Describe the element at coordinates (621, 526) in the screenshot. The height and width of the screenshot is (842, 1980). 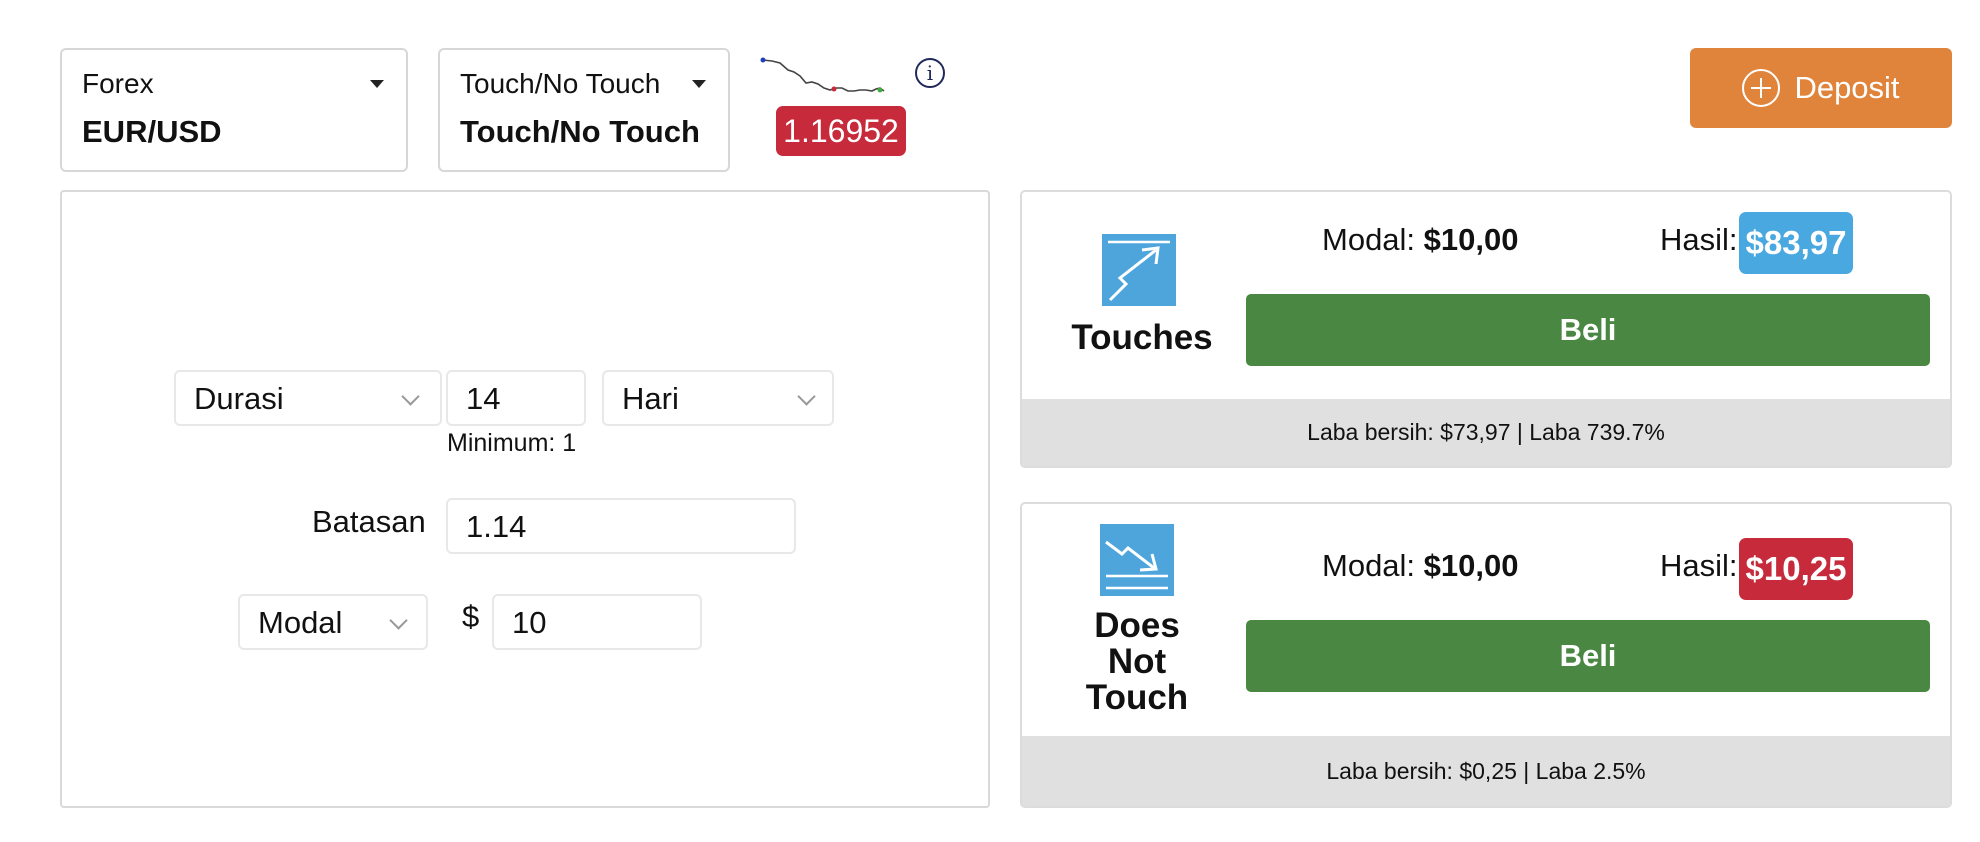
I see `barrier-input: 1.14` at that location.